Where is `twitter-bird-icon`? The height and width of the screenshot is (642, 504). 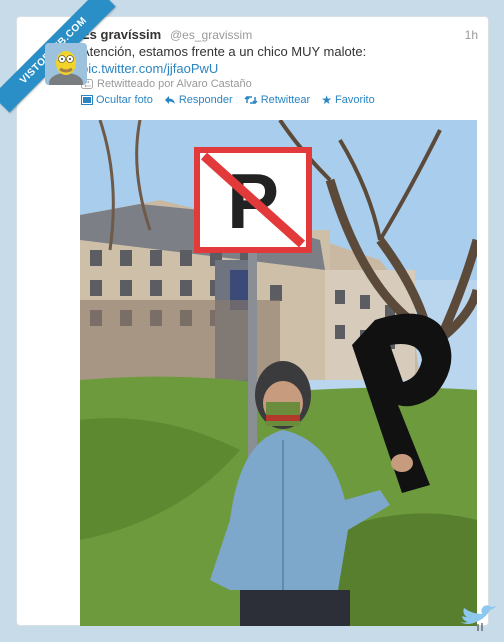 twitter-bird-icon is located at coordinates (478, 618).